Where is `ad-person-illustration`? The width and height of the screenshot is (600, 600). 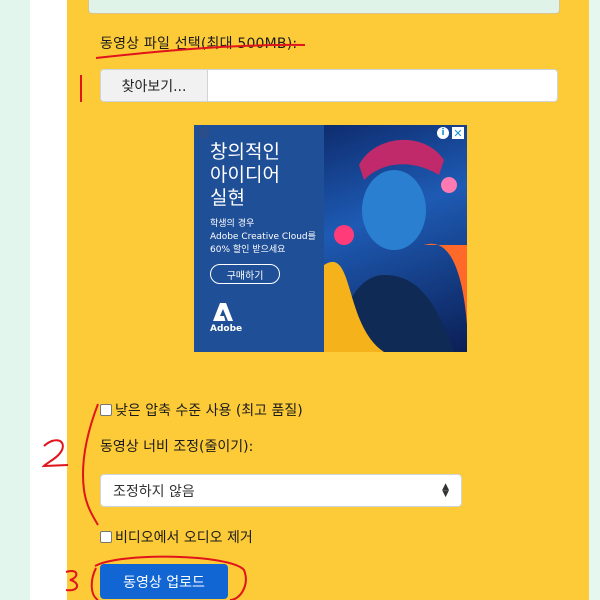
ad-person-illustration is located at coordinates (395, 245).